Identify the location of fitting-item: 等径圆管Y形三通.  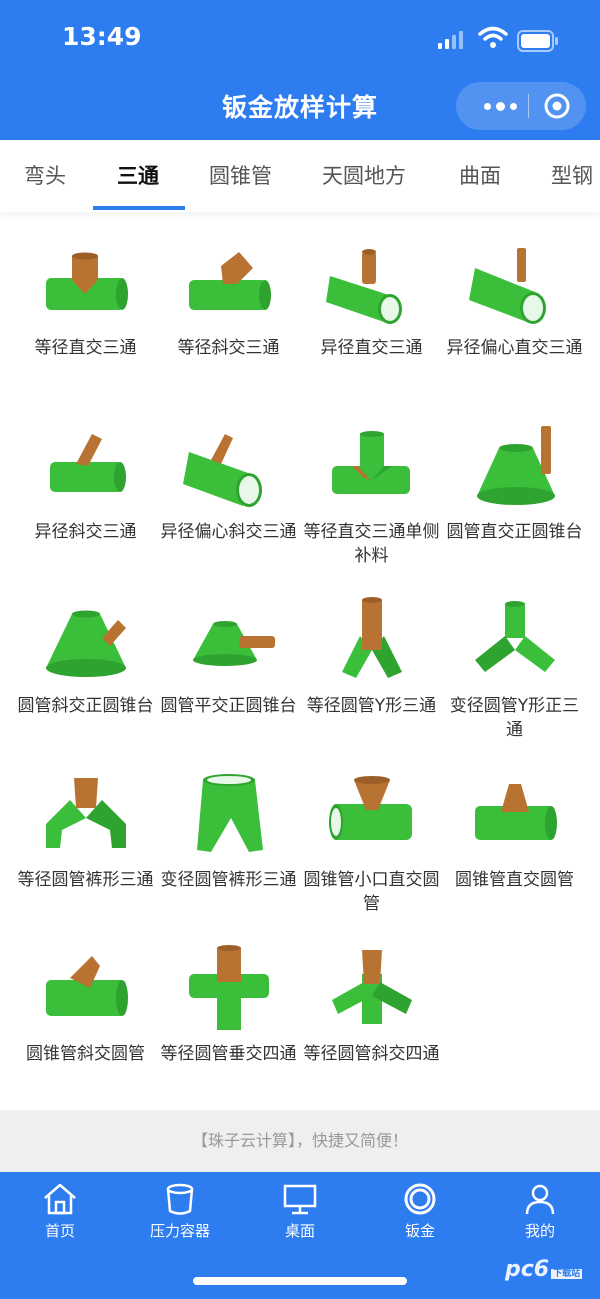
(371, 657).